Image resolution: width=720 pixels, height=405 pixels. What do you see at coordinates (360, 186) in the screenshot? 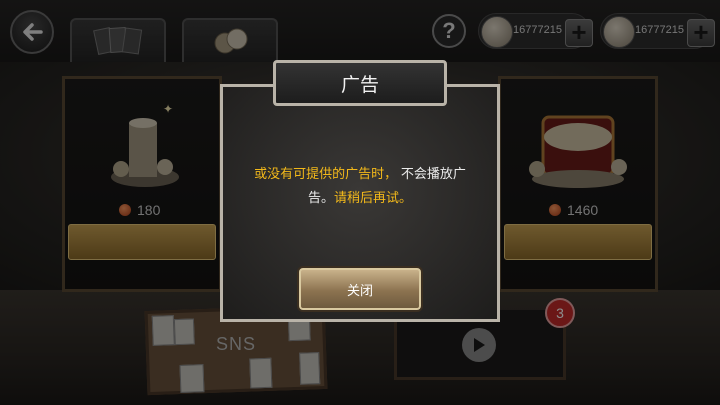
I see `dialog-message: 或没有可提供的广告时， 不会播放广 告。请稍后再试。` at bounding box center [360, 186].